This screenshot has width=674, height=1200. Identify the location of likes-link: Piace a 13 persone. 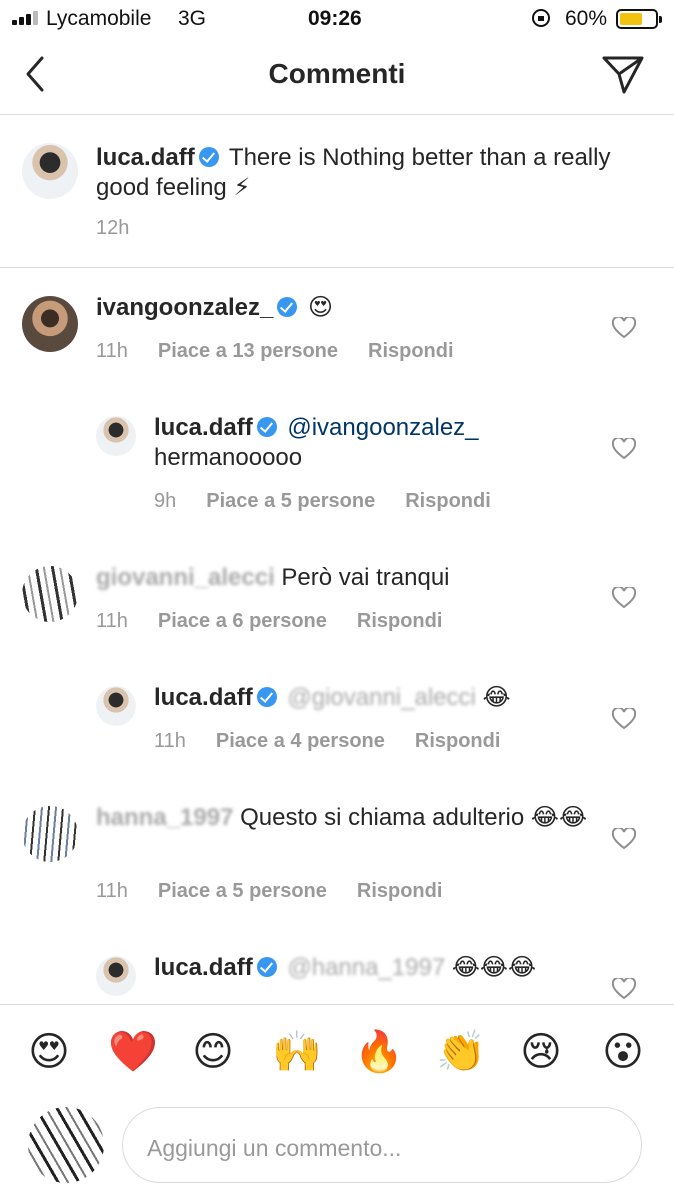
(248, 351).